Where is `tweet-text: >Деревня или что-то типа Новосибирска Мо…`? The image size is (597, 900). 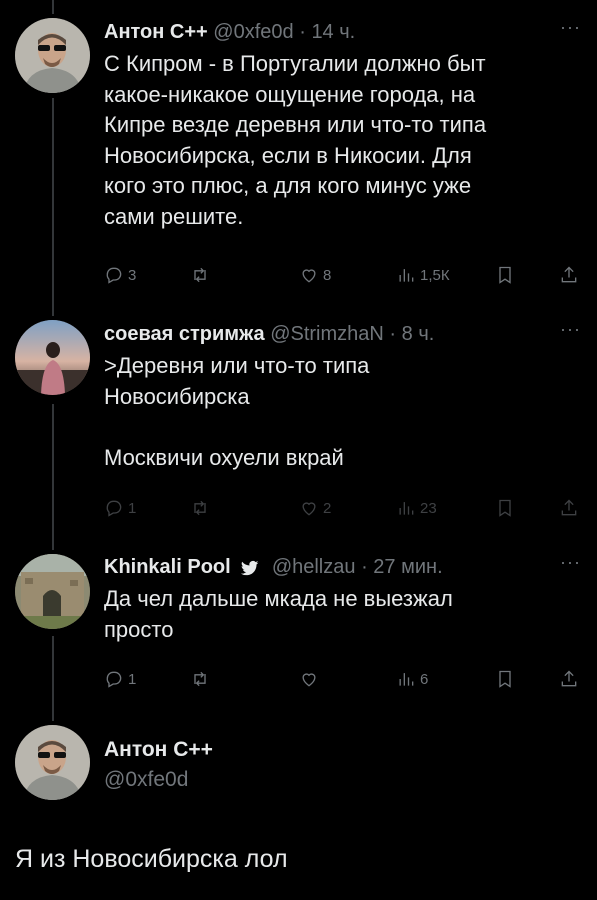
tweet-text: >Деревня или что-то типа Новосибирска Мо… is located at coordinates (237, 411).